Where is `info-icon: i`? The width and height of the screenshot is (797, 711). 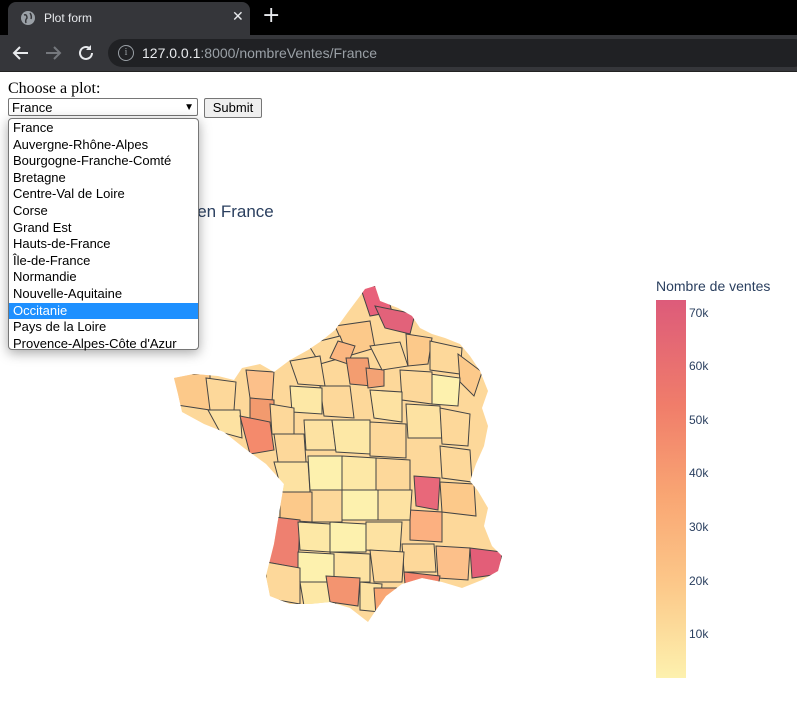
info-icon: i is located at coordinates (126, 53).